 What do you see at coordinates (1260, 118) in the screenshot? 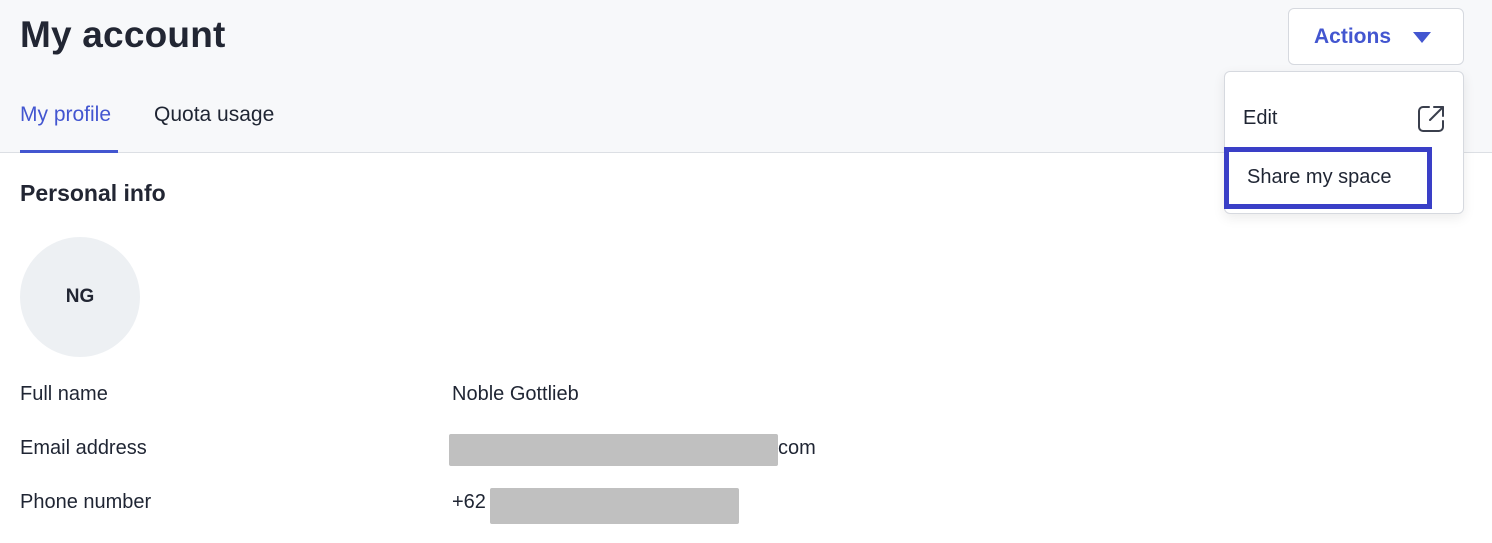
I see `menu-item-edit-label: Edit` at bounding box center [1260, 118].